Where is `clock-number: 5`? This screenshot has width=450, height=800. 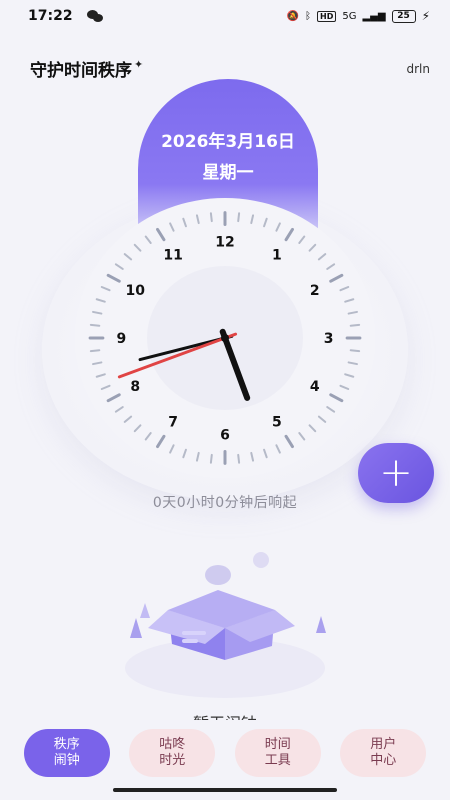 clock-number: 5 is located at coordinates (277, 422).